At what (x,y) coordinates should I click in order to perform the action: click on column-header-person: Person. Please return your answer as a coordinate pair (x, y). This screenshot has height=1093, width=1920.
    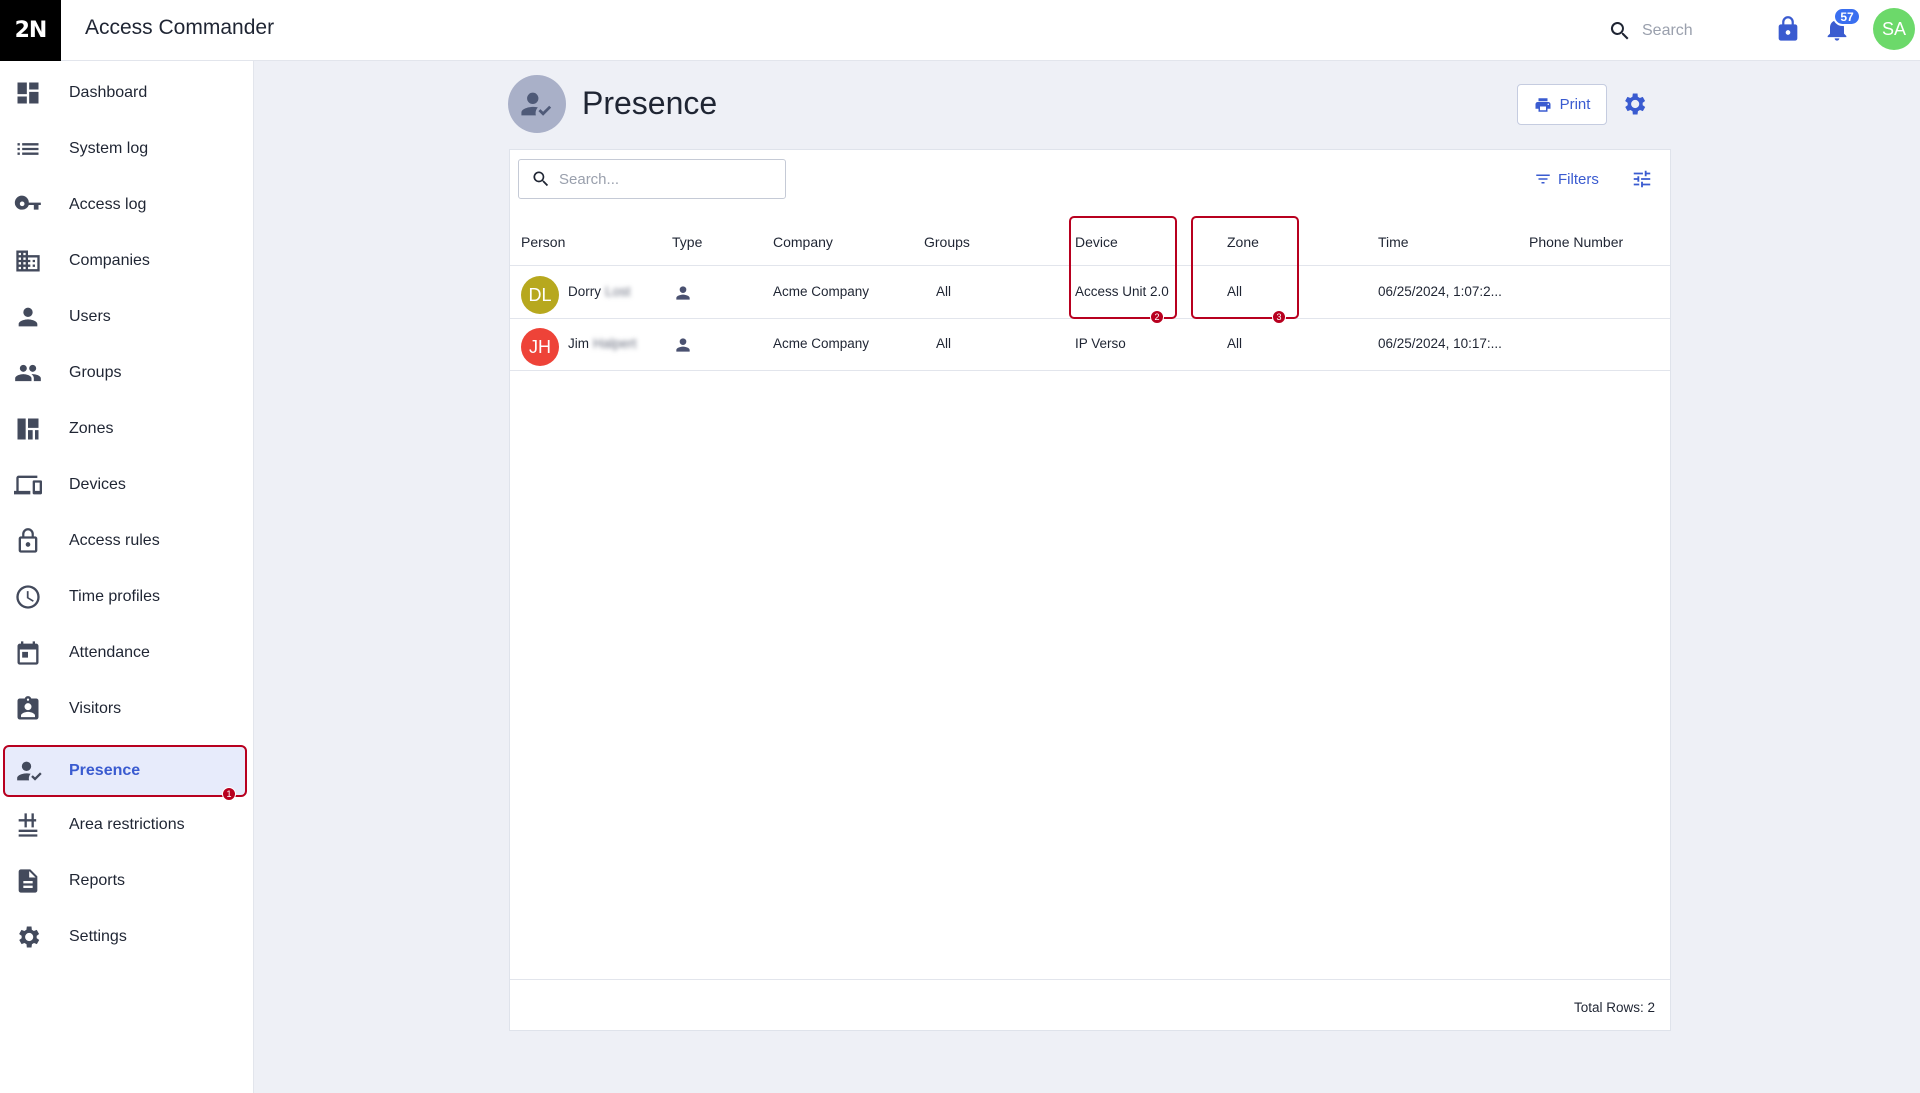
    Looking at the image, I should click on (543, 242).